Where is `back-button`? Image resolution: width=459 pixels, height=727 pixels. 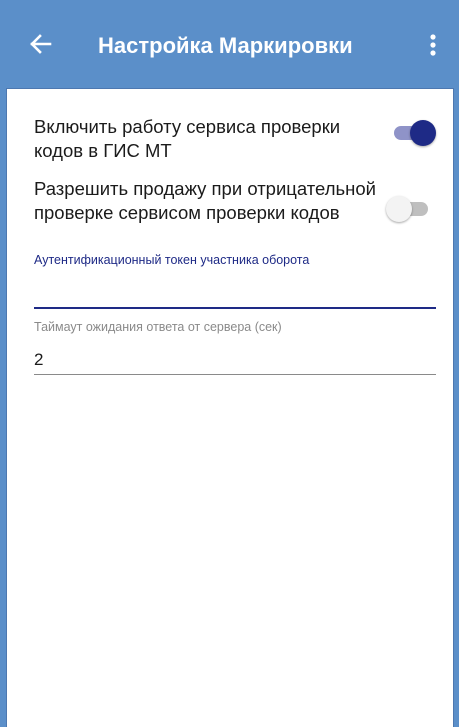 back-button is located at coordinates (41, 44).